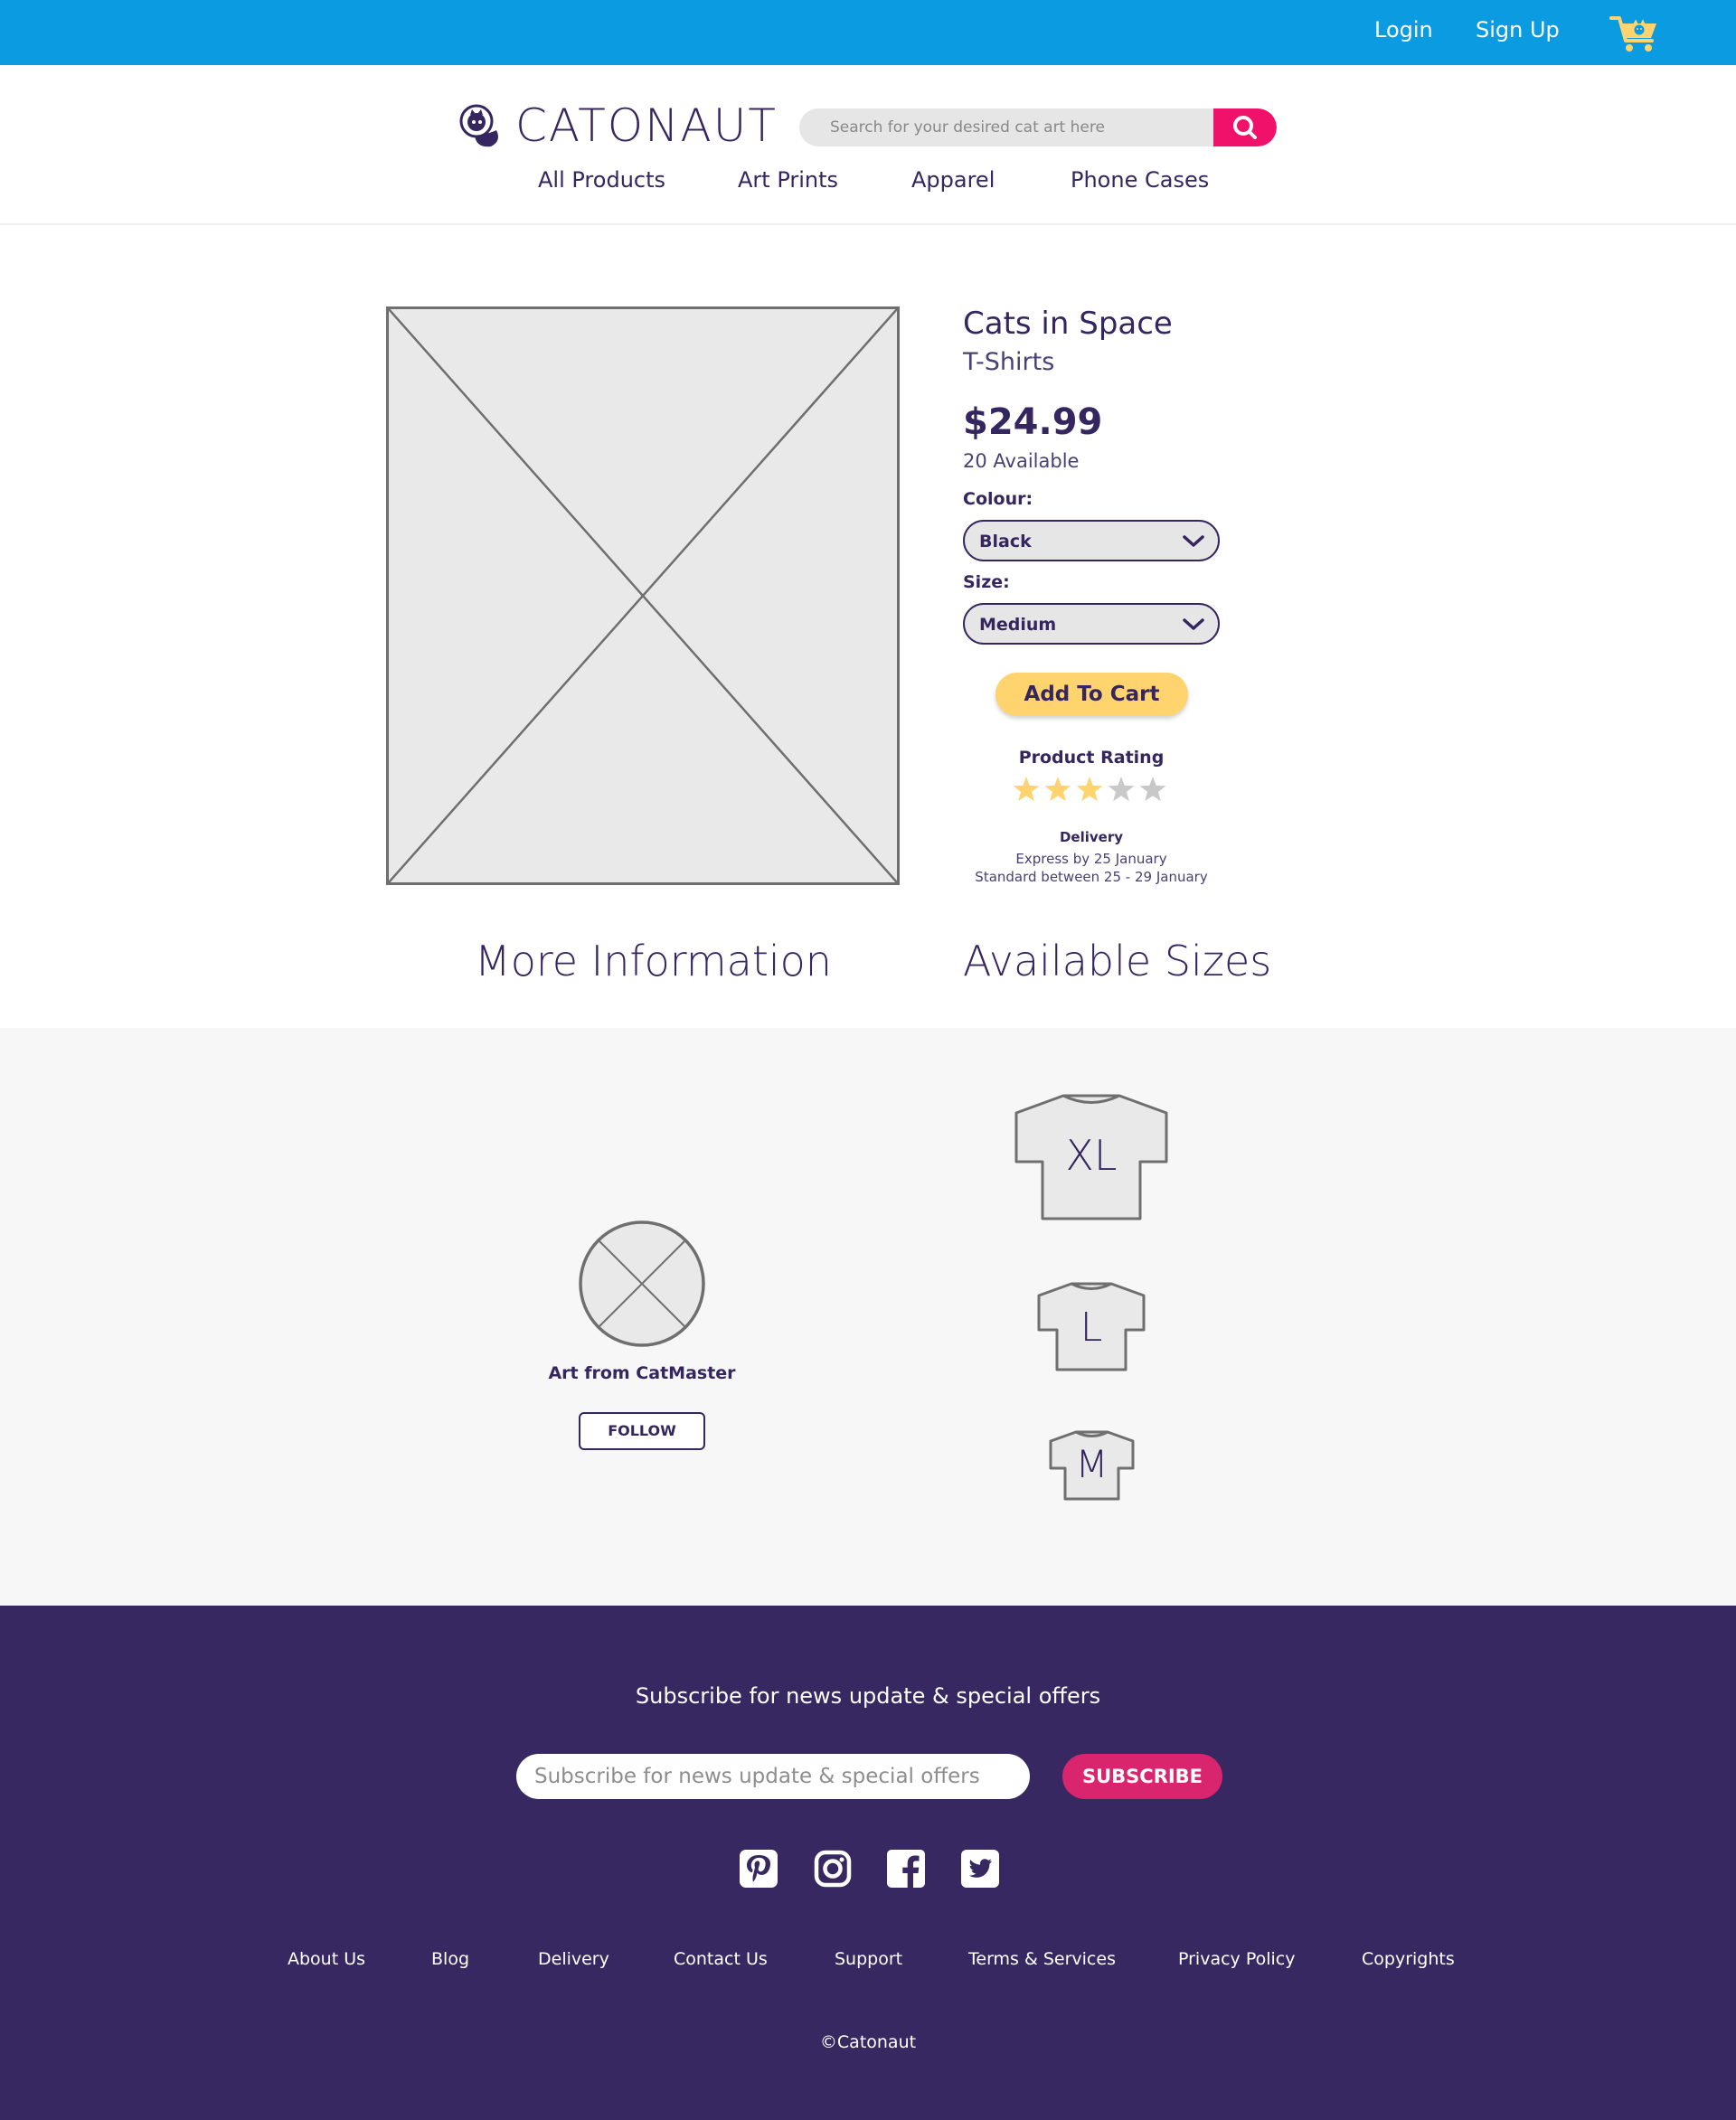  Describe the element at coordinates (998, 499) in the screenshot. I see `colour-label: Colour:` at that location.